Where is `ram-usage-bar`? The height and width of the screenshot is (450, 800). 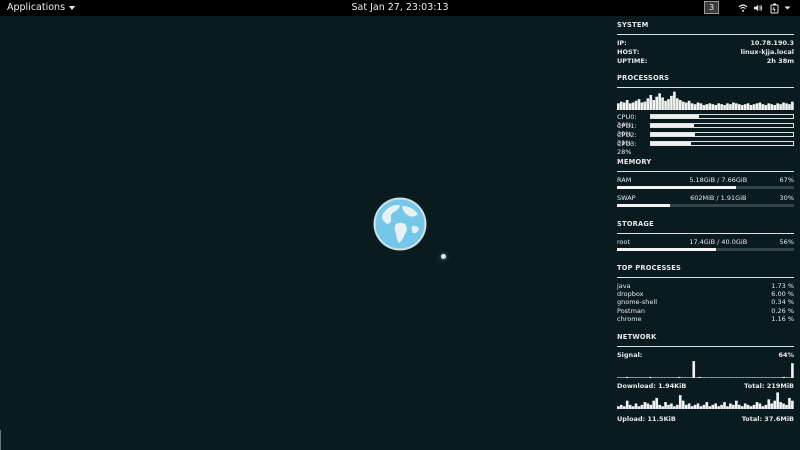 ram-usage-bar is located at coordinates (705, 187).